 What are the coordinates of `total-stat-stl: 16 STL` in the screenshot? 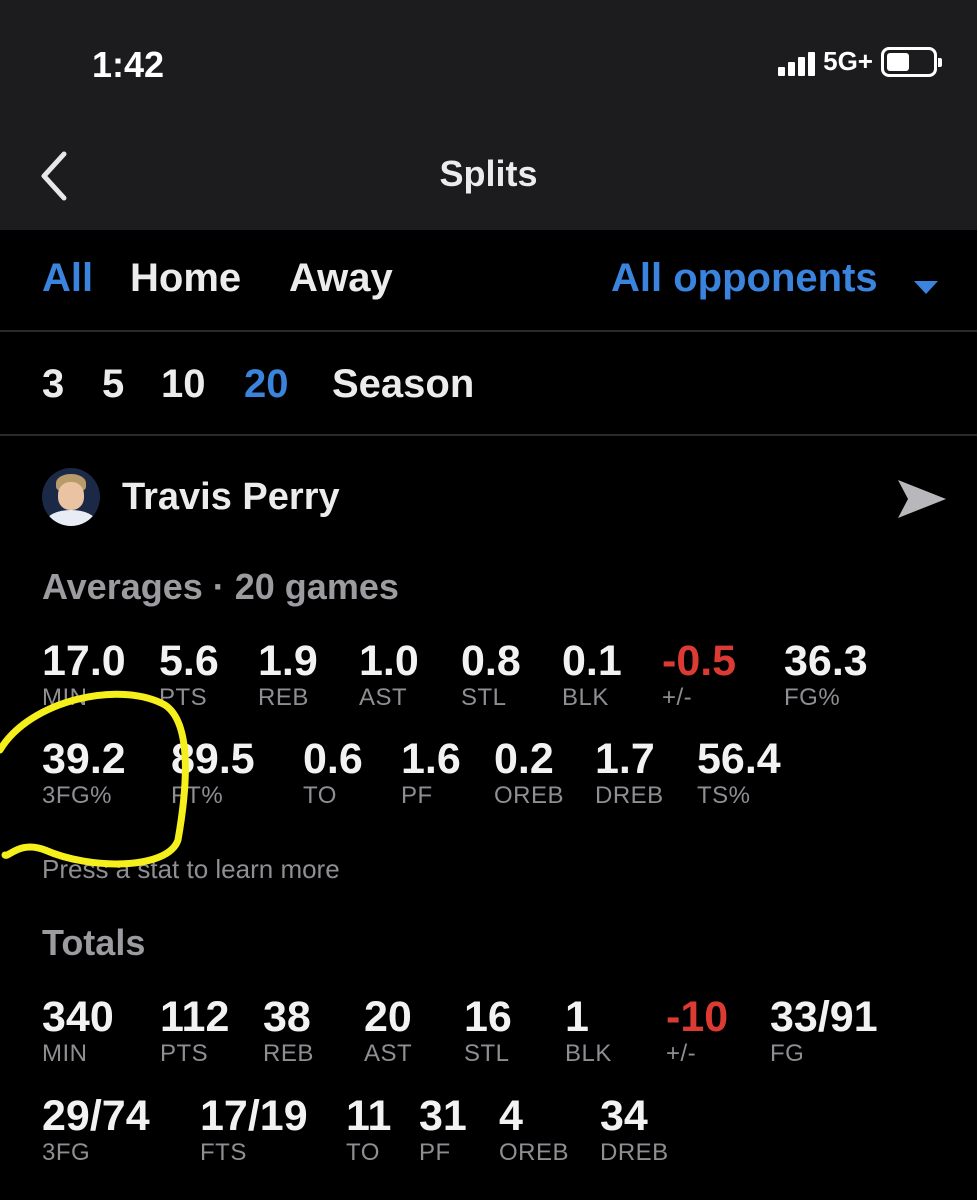 It's located at (488, 1031).